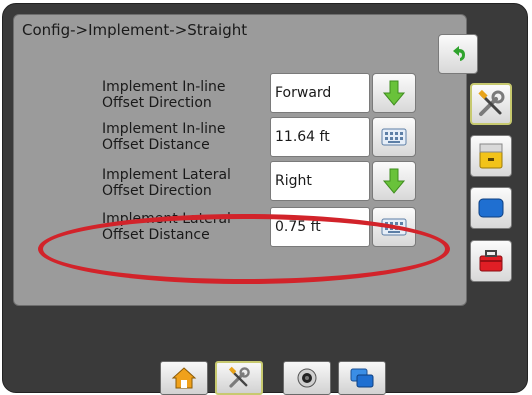  Describe the element at coordinates (320, 93) in the screenshot. I see `inline-direction-value: Forward` at that location.